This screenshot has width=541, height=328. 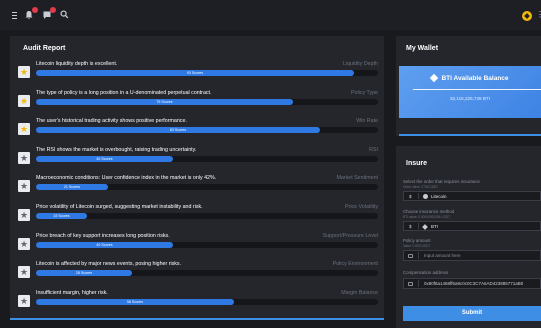 What do you see at coordinates (426, 217) in the screenshot?
I see `method-sublabel: BTI value: 0.00000000256 USDT` at bounding box center [426, 217].